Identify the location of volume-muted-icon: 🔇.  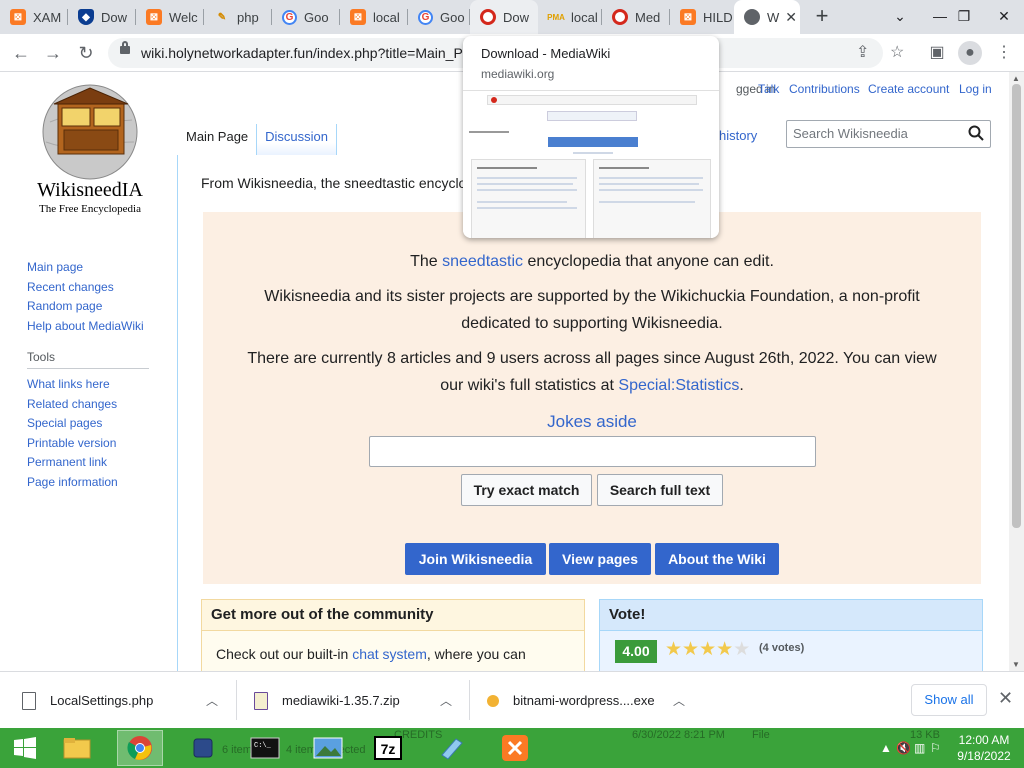
(903, 748).